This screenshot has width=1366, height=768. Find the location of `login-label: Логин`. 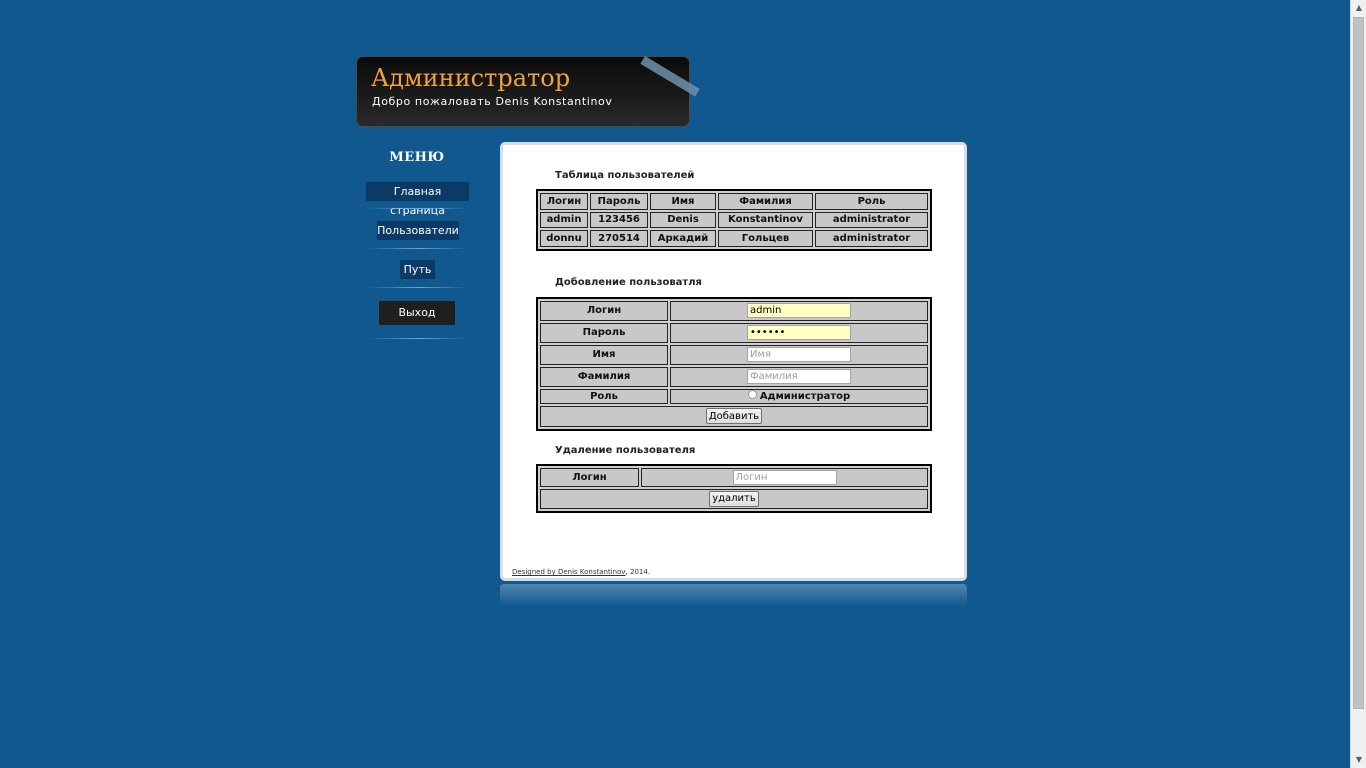

login-label: Логин is located at coordinates (604, 311).